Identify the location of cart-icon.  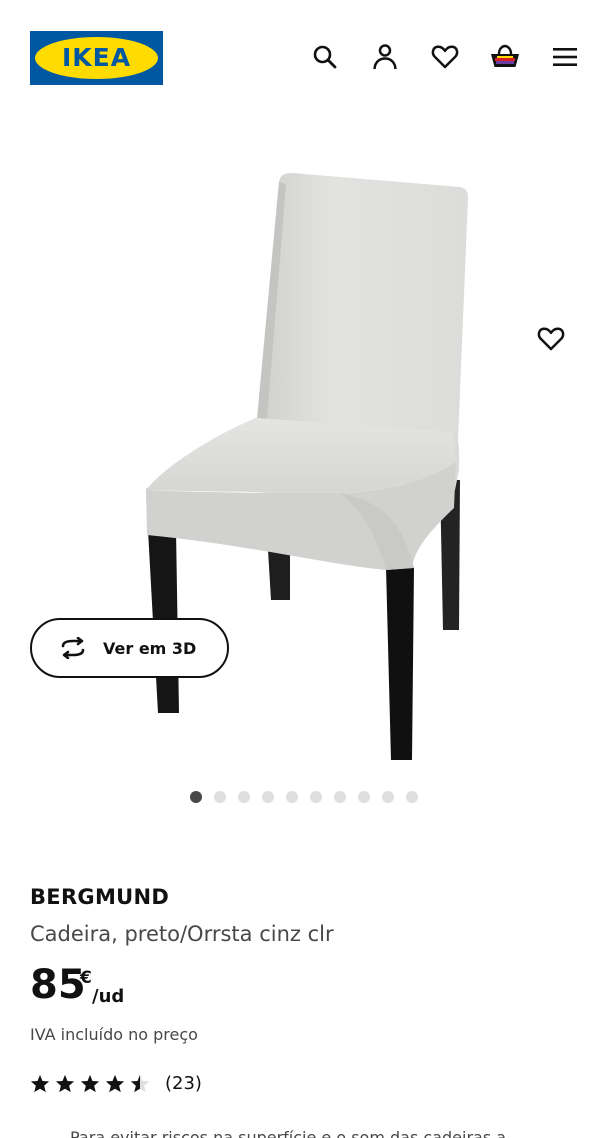
(505, 55).